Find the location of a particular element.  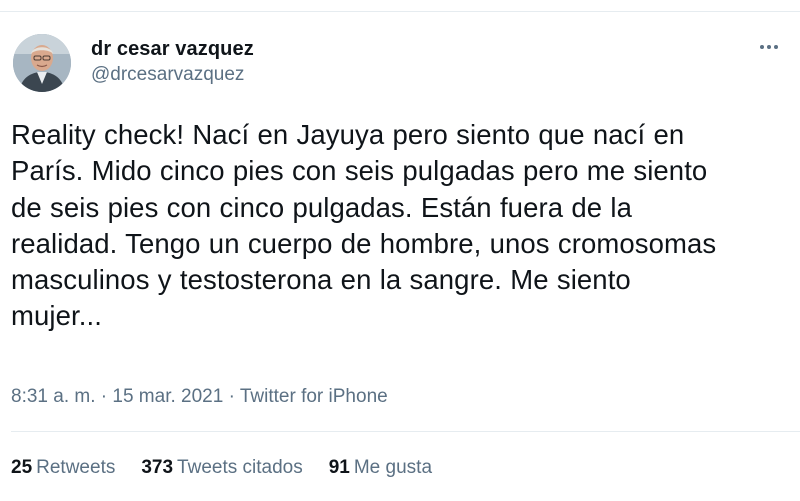

tweet-source: Twitter for iPhone is located at coordinates (314, 396).